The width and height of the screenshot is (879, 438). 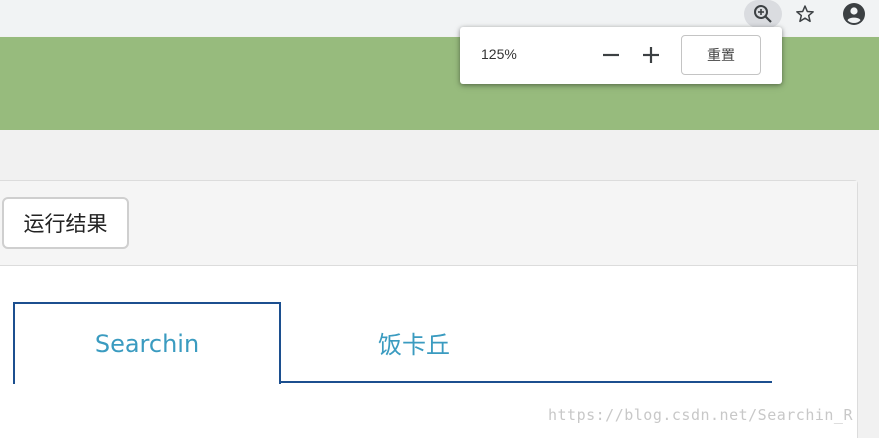 What do you see at coordinates (805, 14) in the screenshot?
I see `star-icon` at bounding box center [805, 14].